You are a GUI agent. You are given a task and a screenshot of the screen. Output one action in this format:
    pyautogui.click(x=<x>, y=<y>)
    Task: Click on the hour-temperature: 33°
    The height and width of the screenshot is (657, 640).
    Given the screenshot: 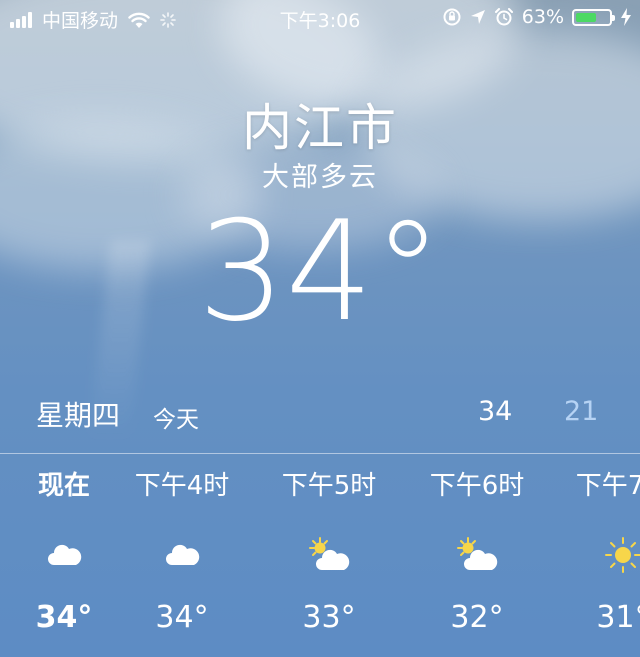 What is the action you would take?
    pyautogui.click(x=329, y=617)
    